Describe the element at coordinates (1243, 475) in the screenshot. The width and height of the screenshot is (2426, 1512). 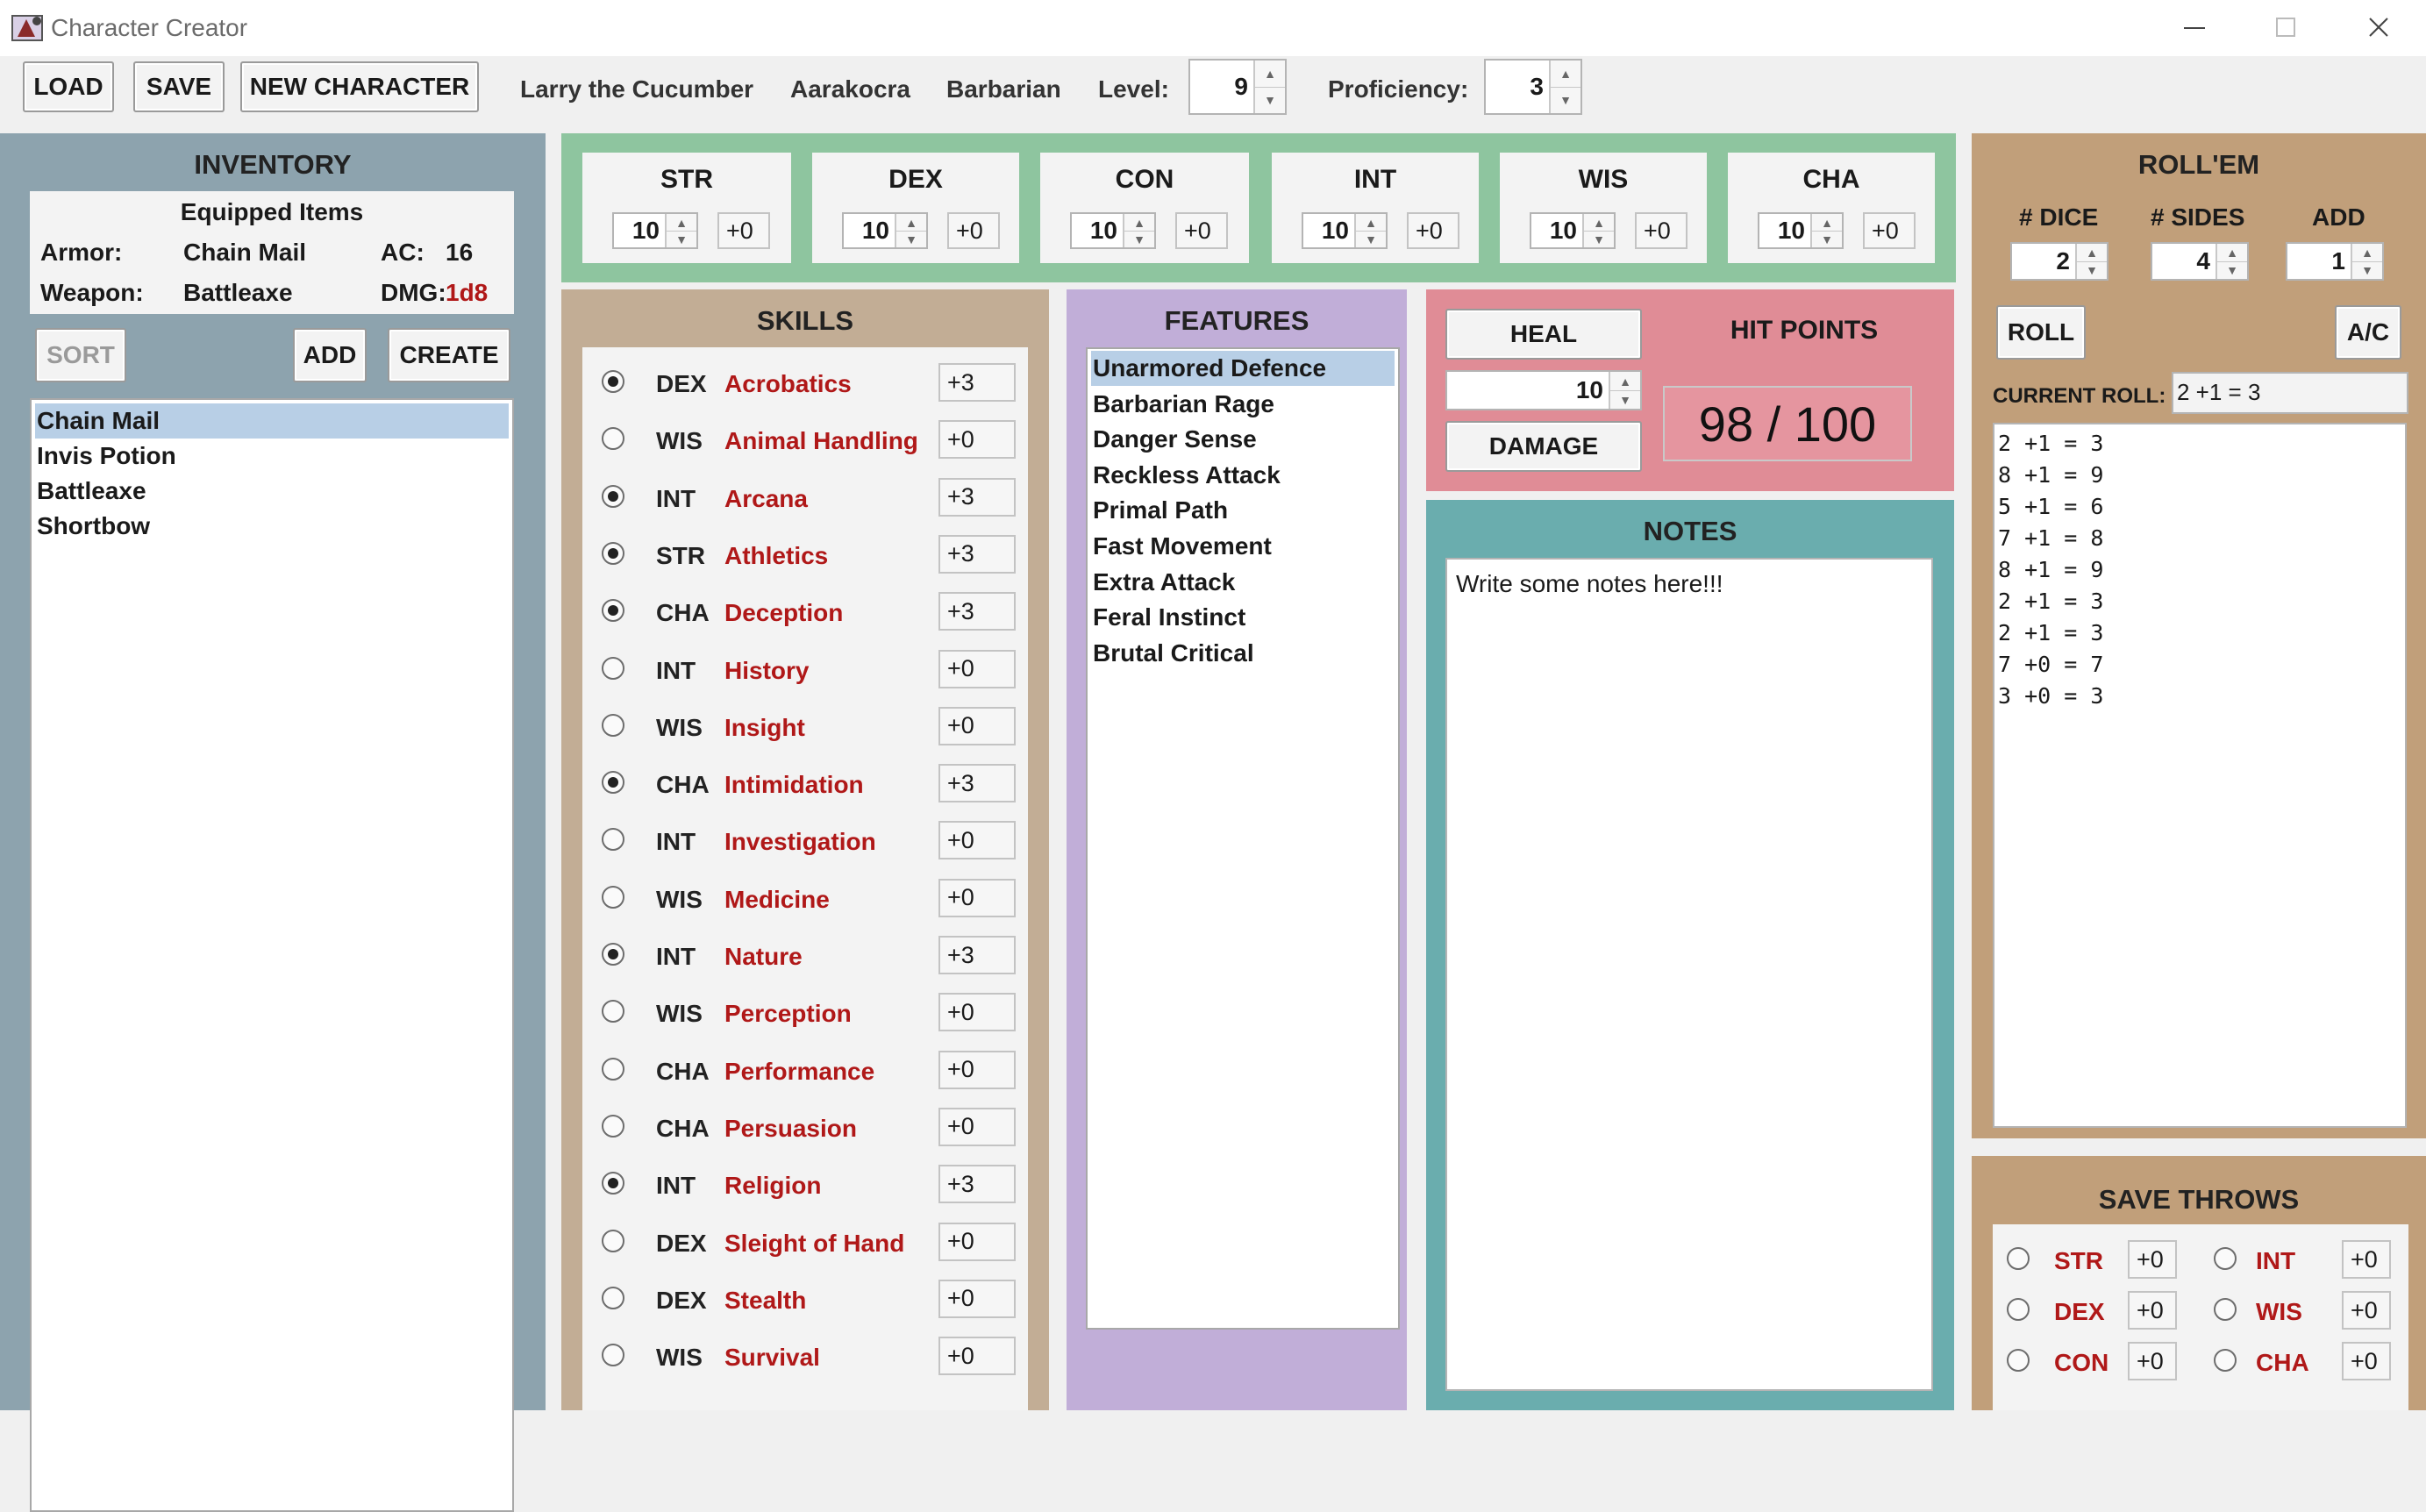
I see `list-item: Reckless Attack` at that location.